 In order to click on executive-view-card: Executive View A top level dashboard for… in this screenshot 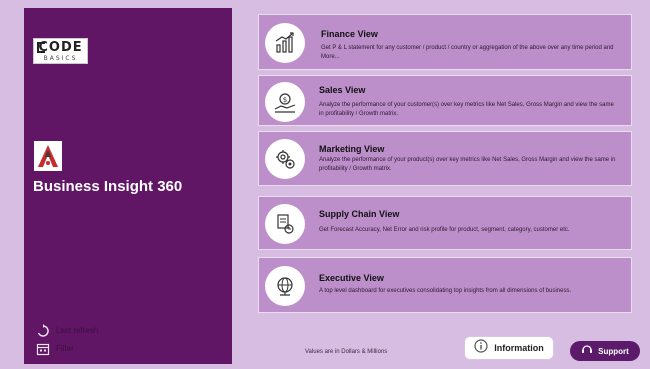, I will do `click(445, 285)`.